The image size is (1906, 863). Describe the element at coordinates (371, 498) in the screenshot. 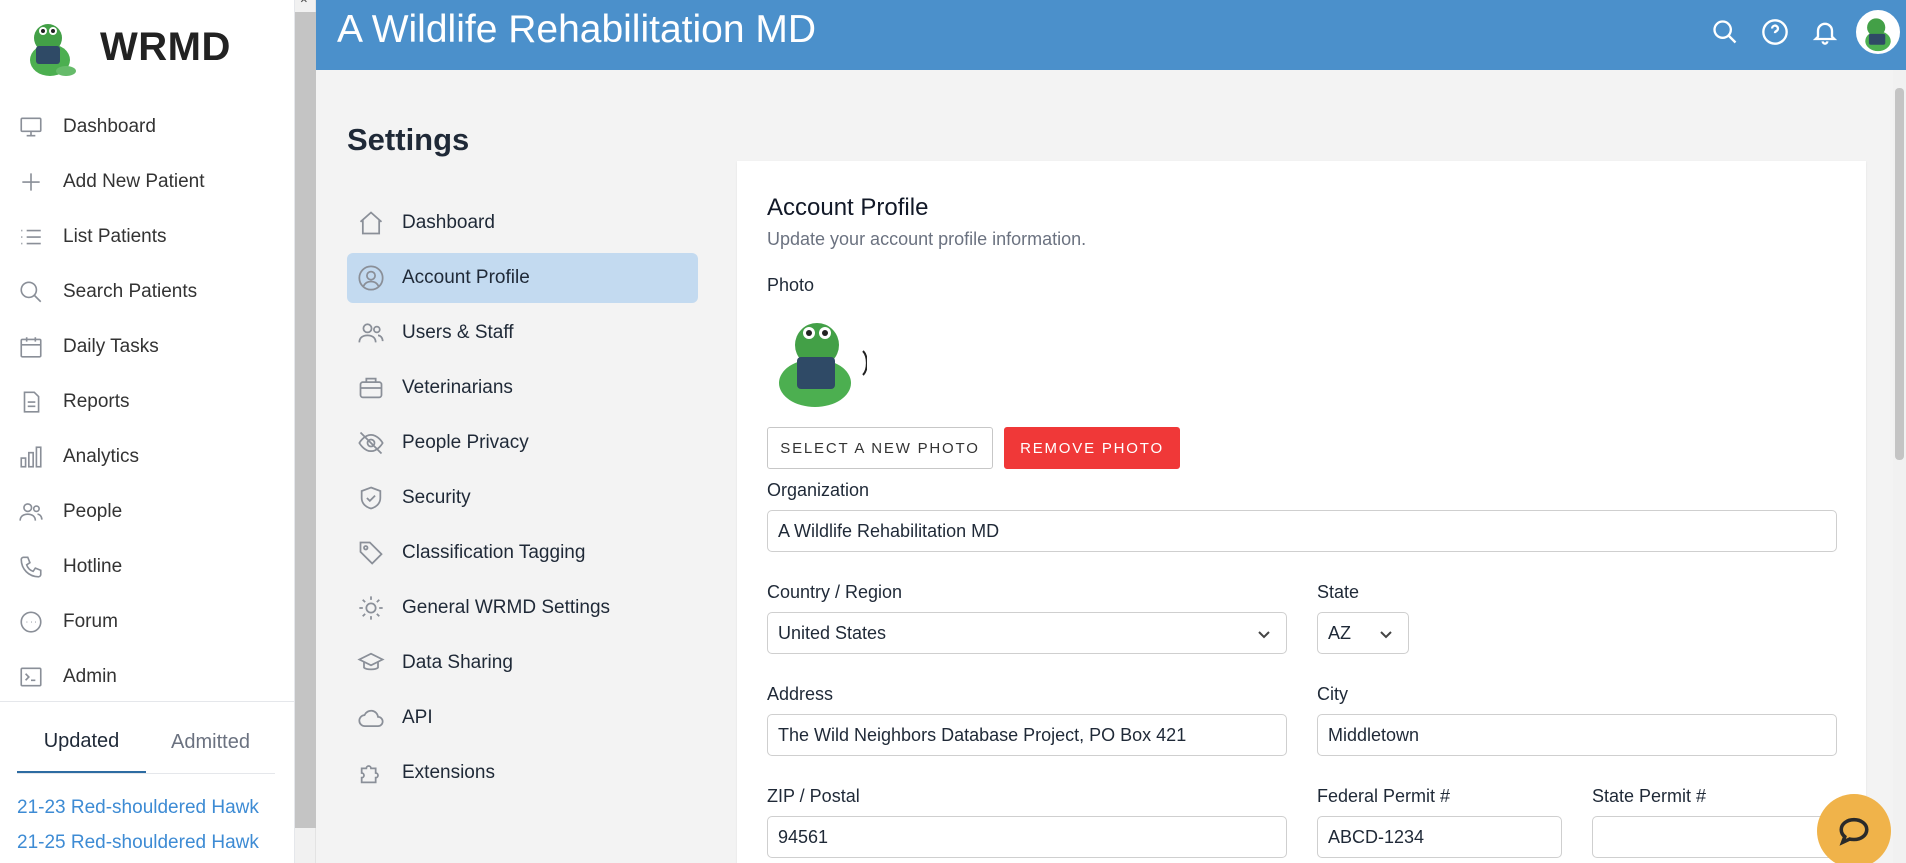

I see `shield-icon` at that location.